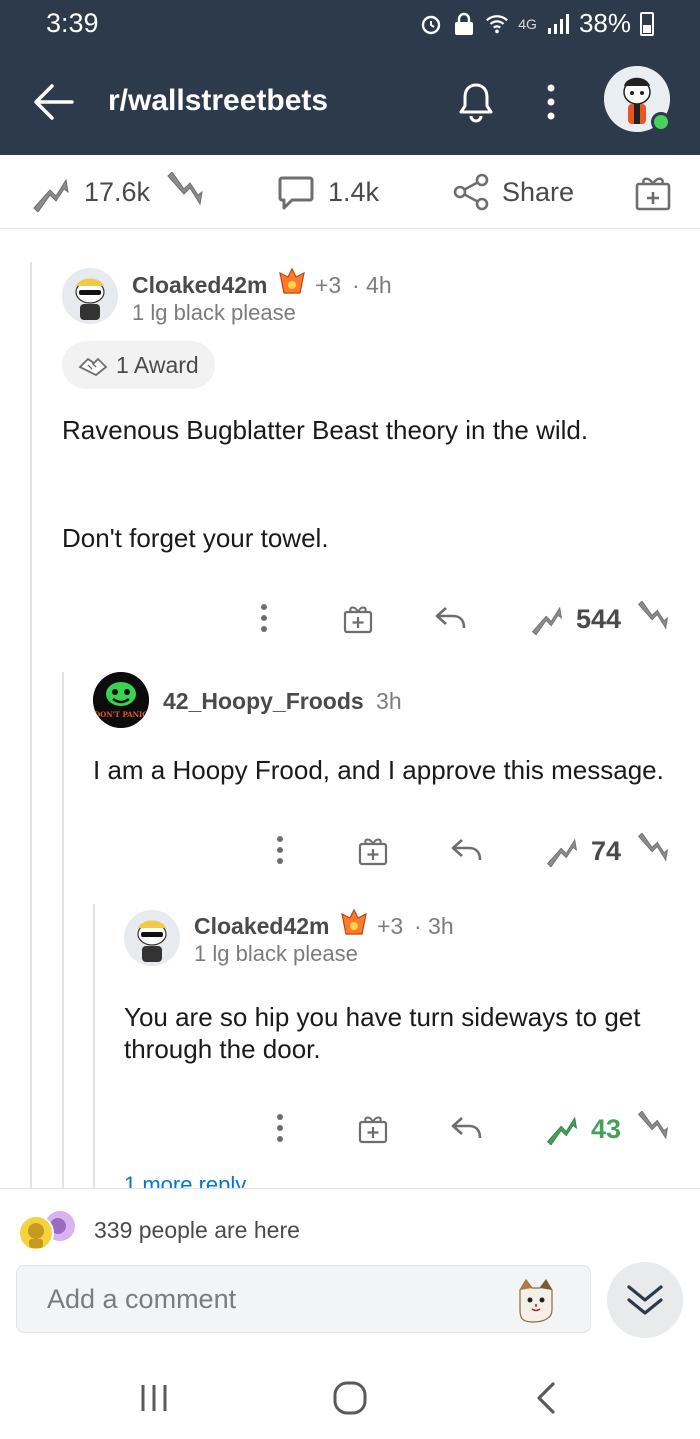  I want to click on notification-bell-button, so click(476, 102).